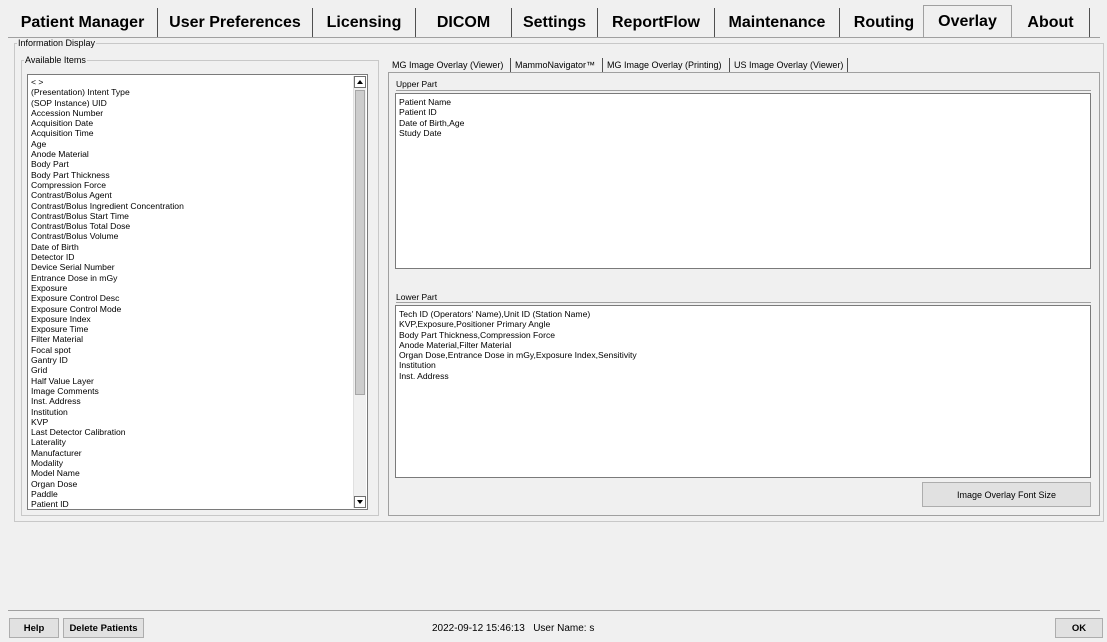 The image size is (1107, 642). What do you see at coordinates (199, 360) in the screenshot?
I see `list-item: Gantry ID` at bounding box center [199, 360].